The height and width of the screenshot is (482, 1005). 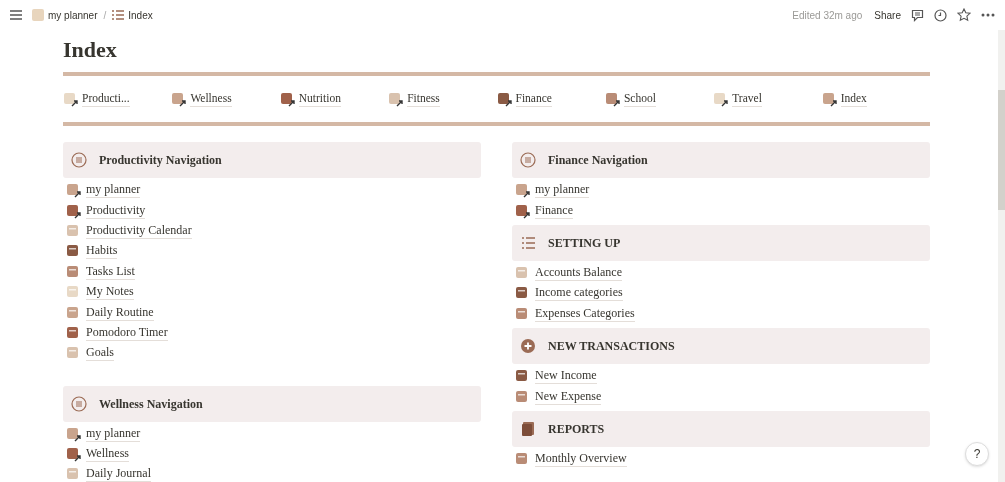 What do you see at coordinates (139, 230) in the screenshot?
I see `page-link: Productivity Calendar` at bounding box center [139, 230].